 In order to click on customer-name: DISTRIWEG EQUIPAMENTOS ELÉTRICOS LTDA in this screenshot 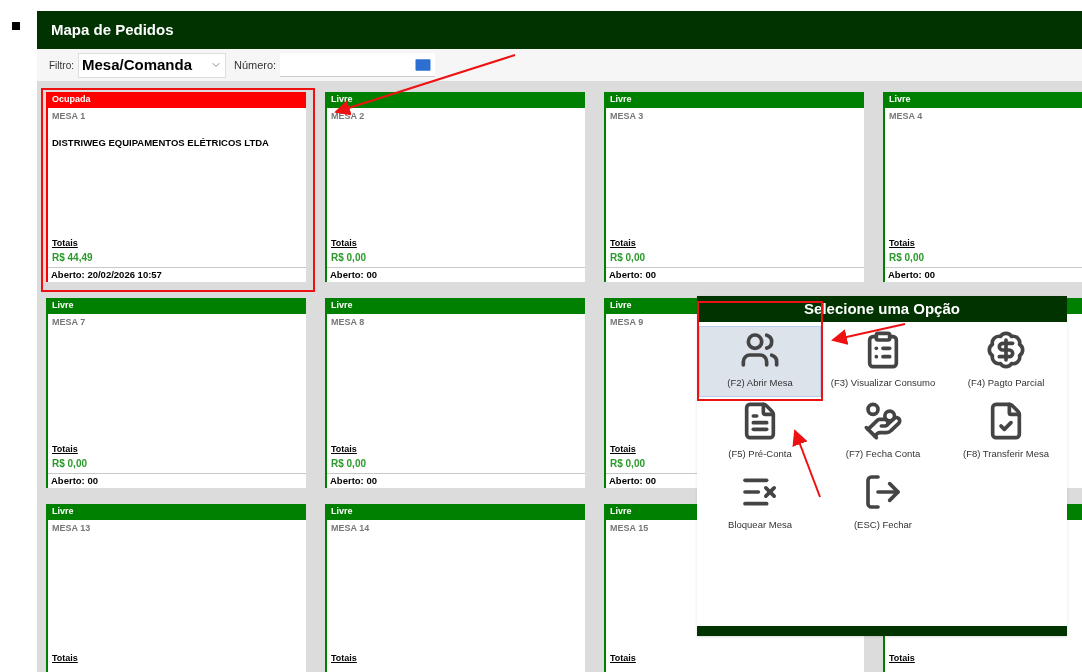, I will do `click(160, 142)`.